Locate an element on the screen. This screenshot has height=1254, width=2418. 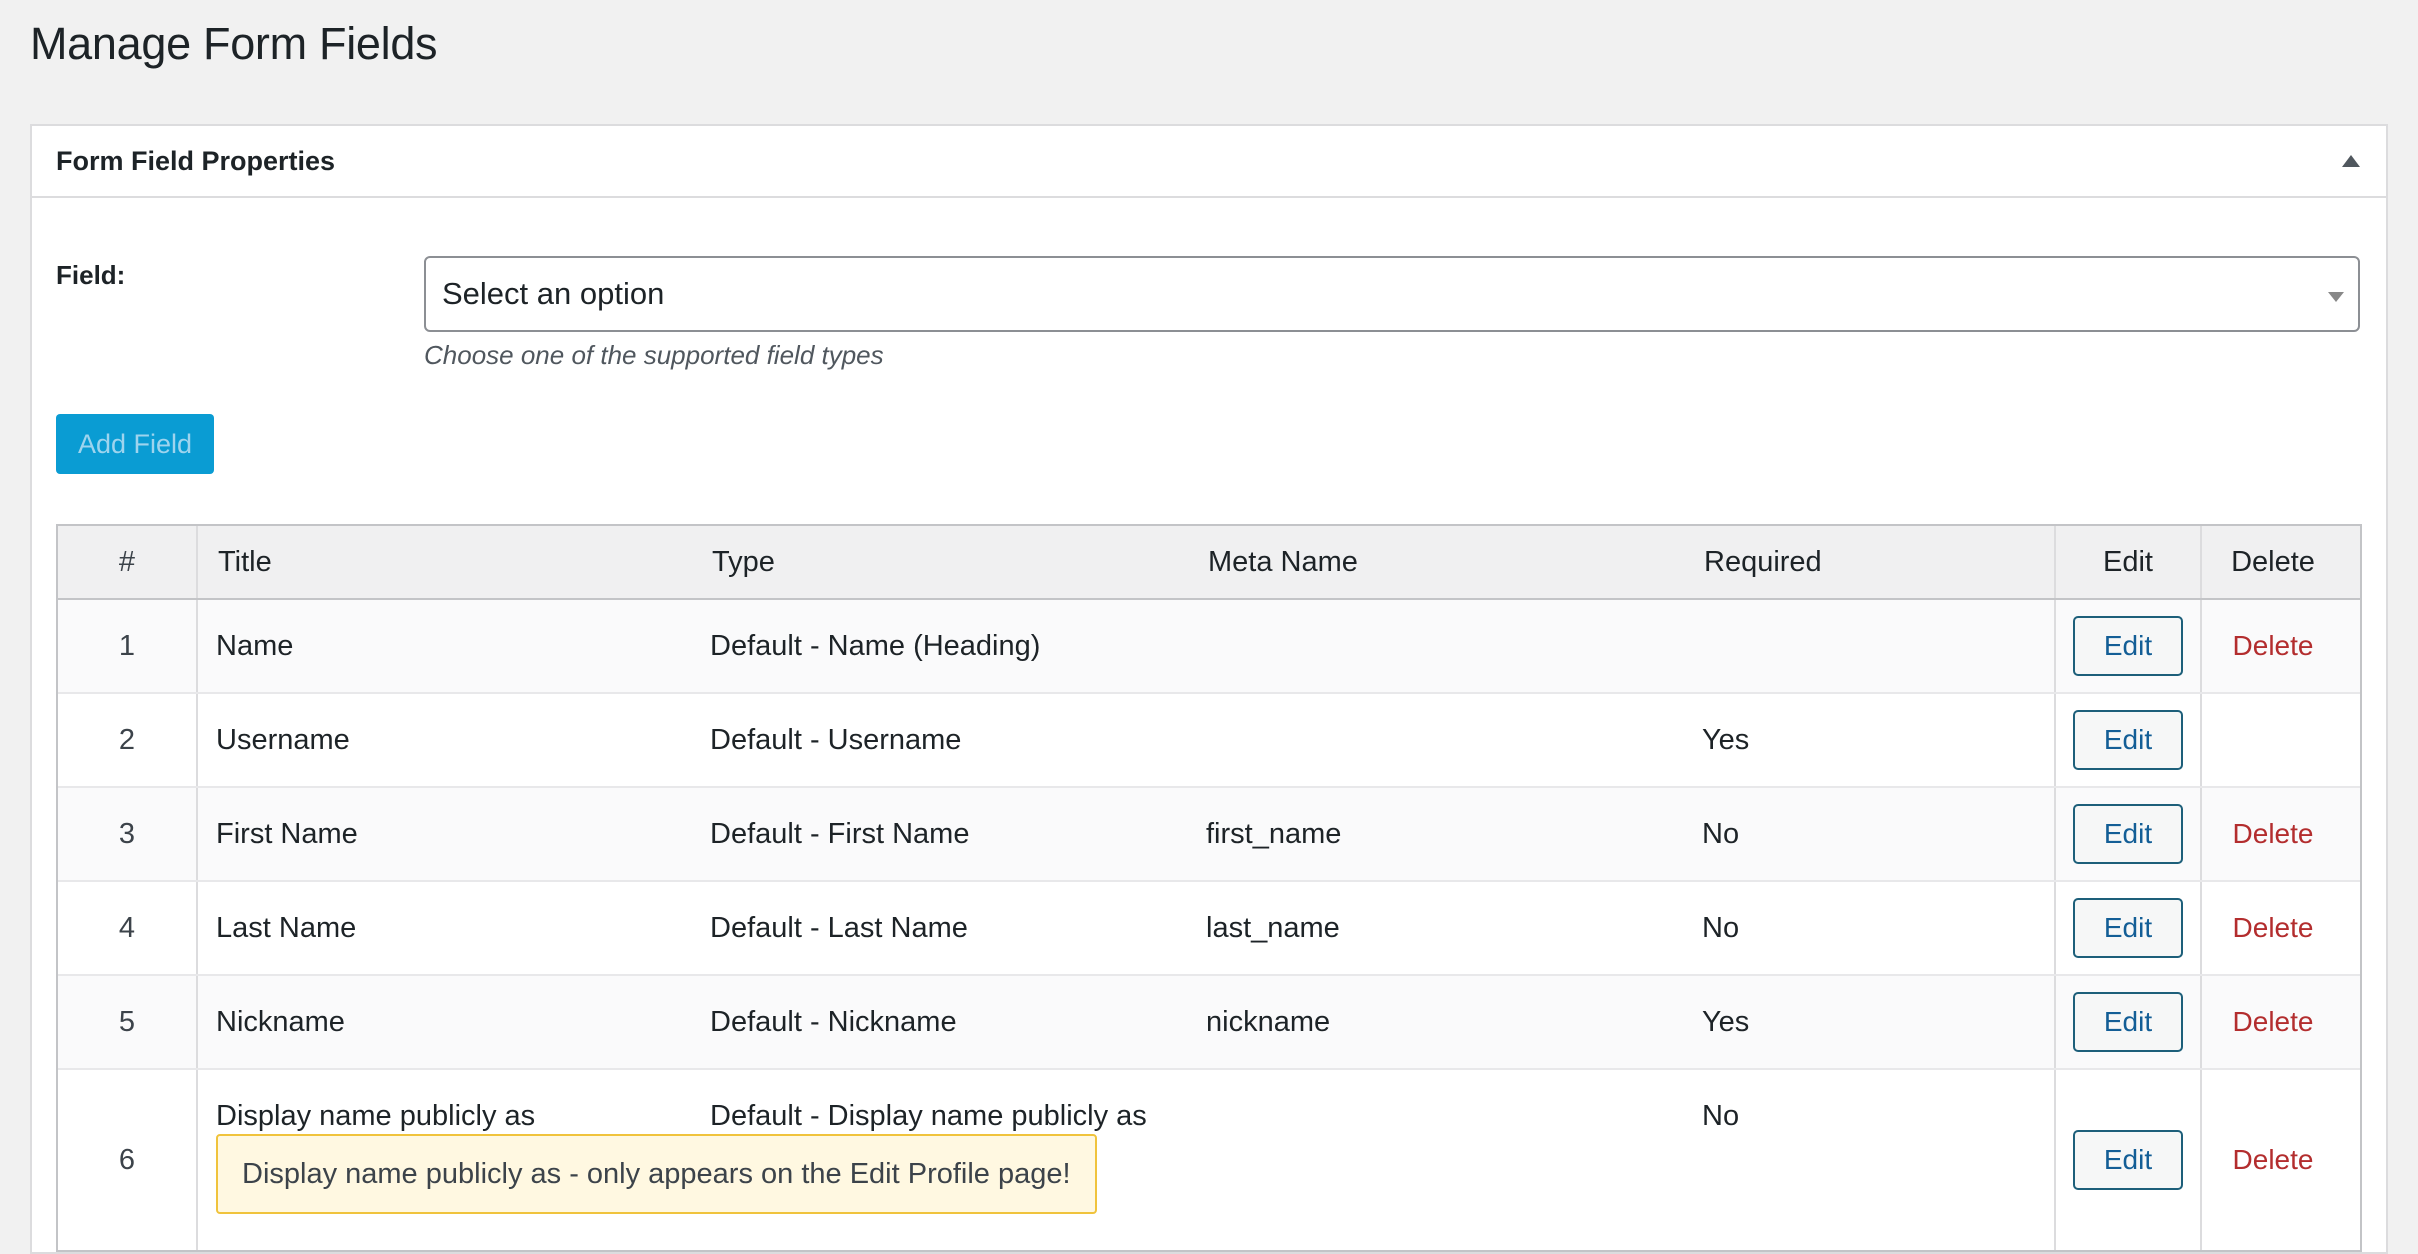
row-title: First Name is located at coordinates (287, 833).